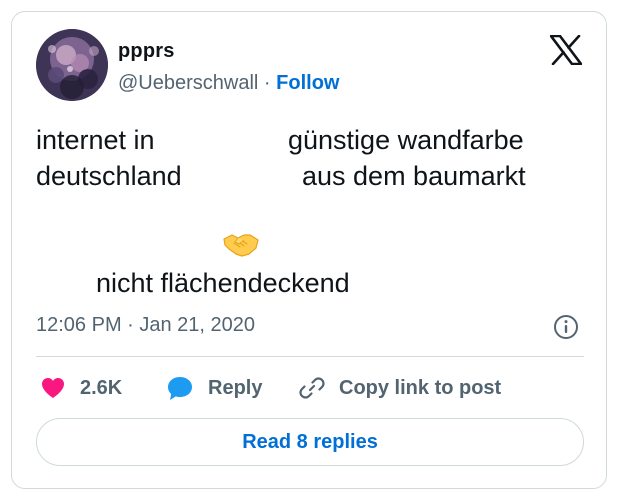 The image size is (620, 502). Describe the element at coordinates (146, 51) in the screenshot. I see `author-name: ppprs` at that location.